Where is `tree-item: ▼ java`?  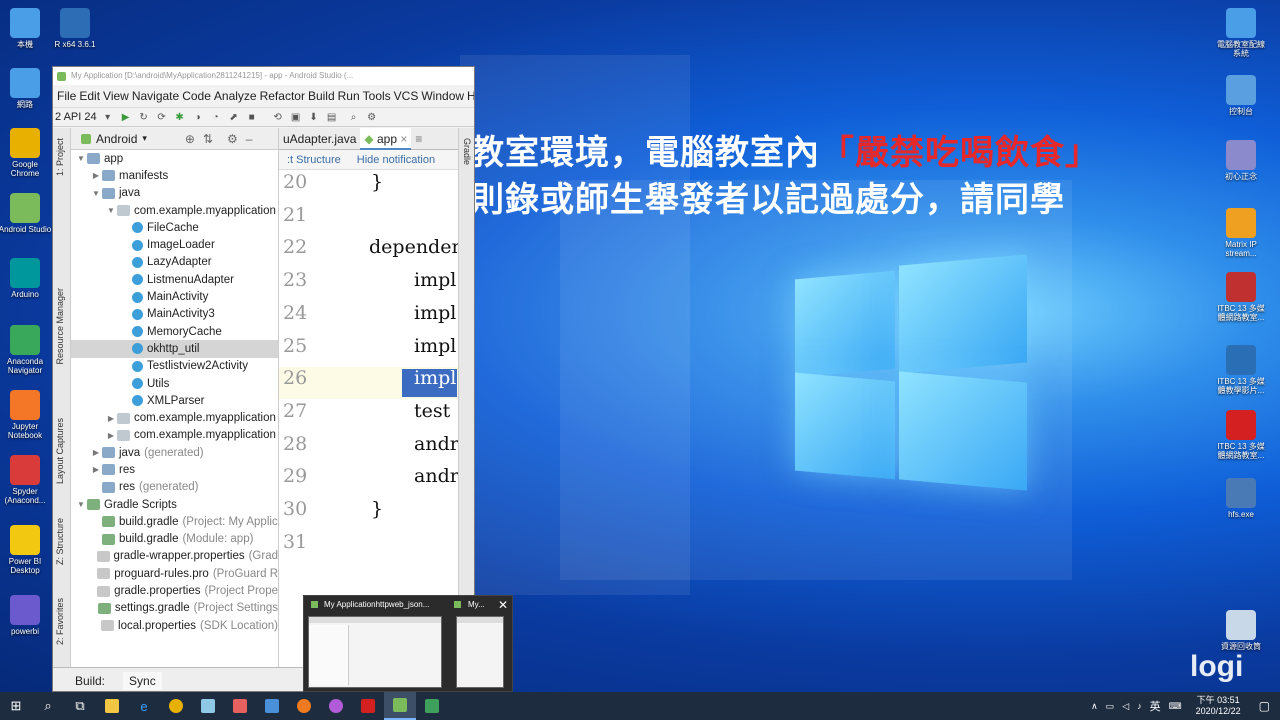 tree-item: ▼ java is located at coordinates (174, 193).